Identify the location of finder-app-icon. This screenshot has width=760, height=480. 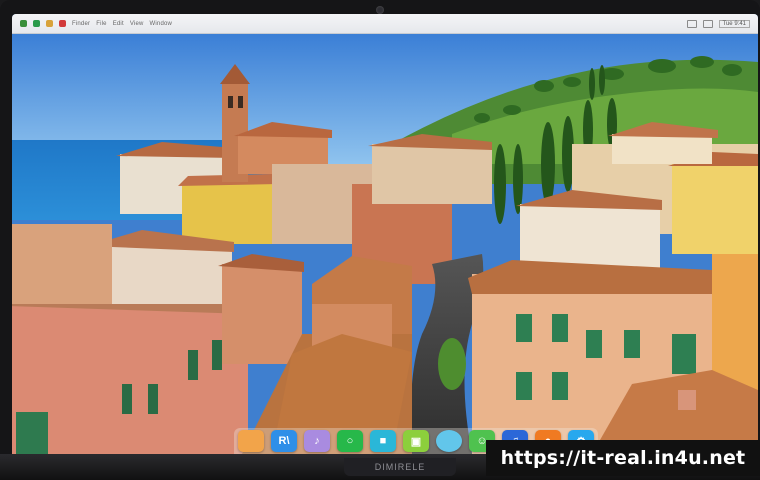
(251, 441).